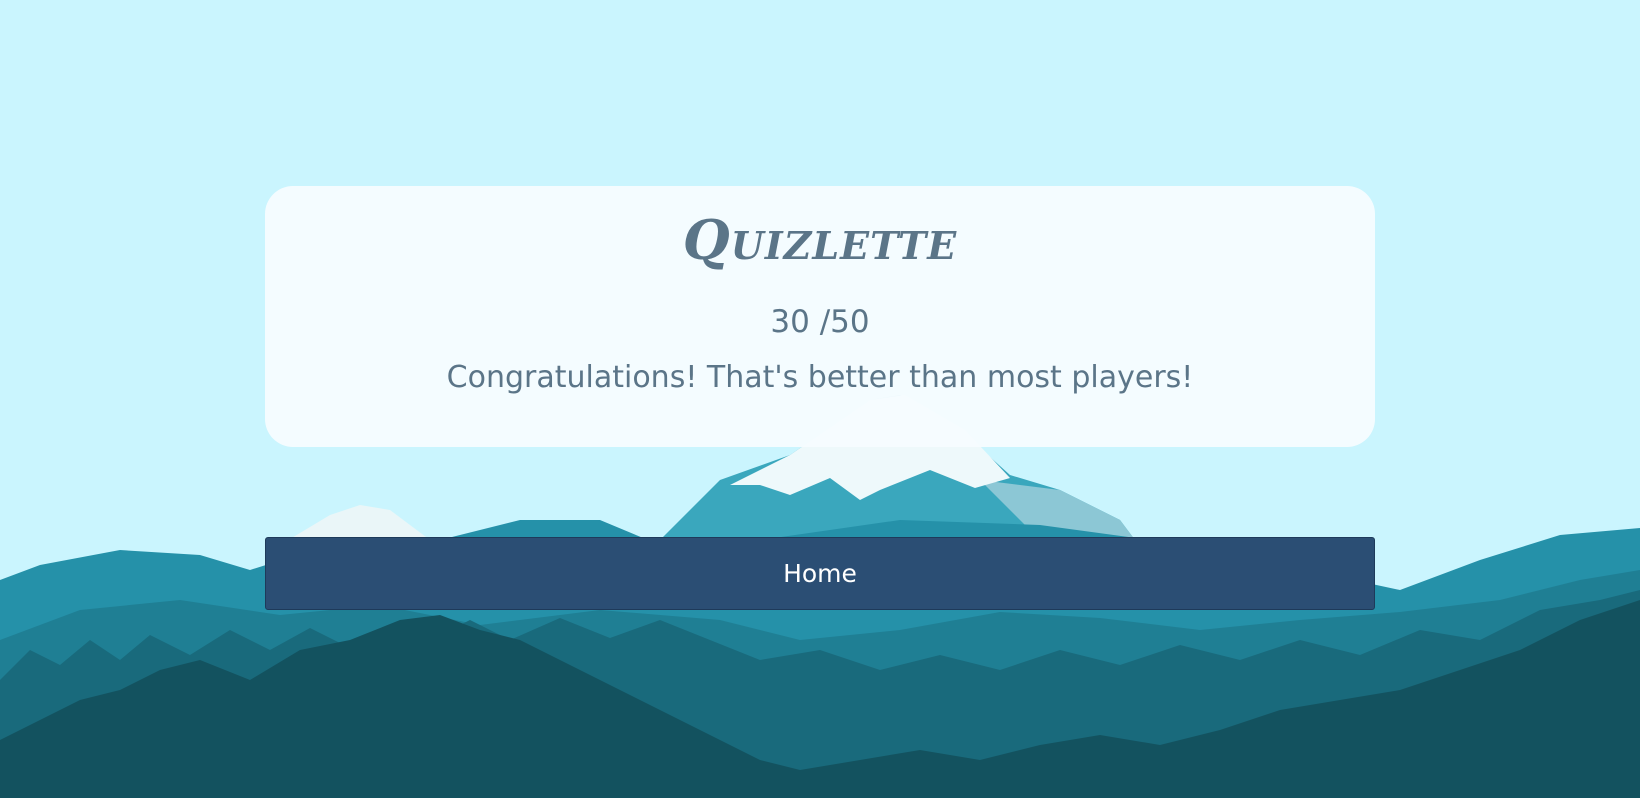  What do you see at coordinates (820, 240) in the screenshot?
I see `app-logo: Quizlette` at bounding box center [820, 240].